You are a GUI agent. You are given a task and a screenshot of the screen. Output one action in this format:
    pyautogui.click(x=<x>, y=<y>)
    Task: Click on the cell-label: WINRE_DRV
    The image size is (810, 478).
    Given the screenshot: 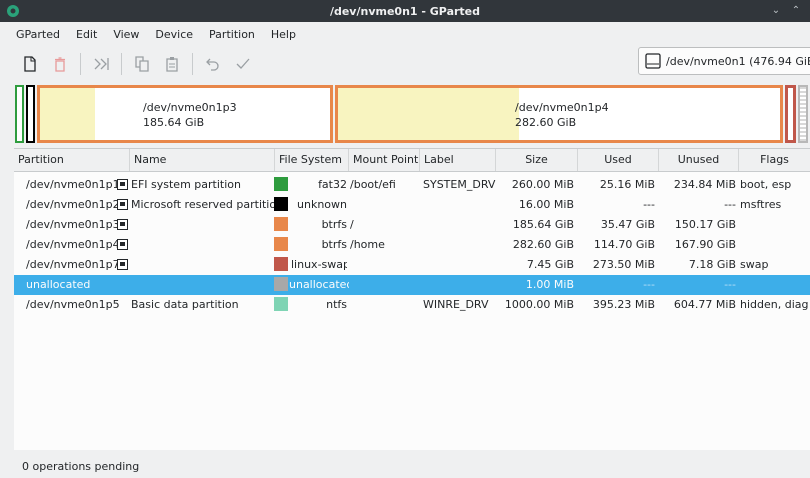 What is the action you would take?
    pyautogui.click(x=456, y=304)
    